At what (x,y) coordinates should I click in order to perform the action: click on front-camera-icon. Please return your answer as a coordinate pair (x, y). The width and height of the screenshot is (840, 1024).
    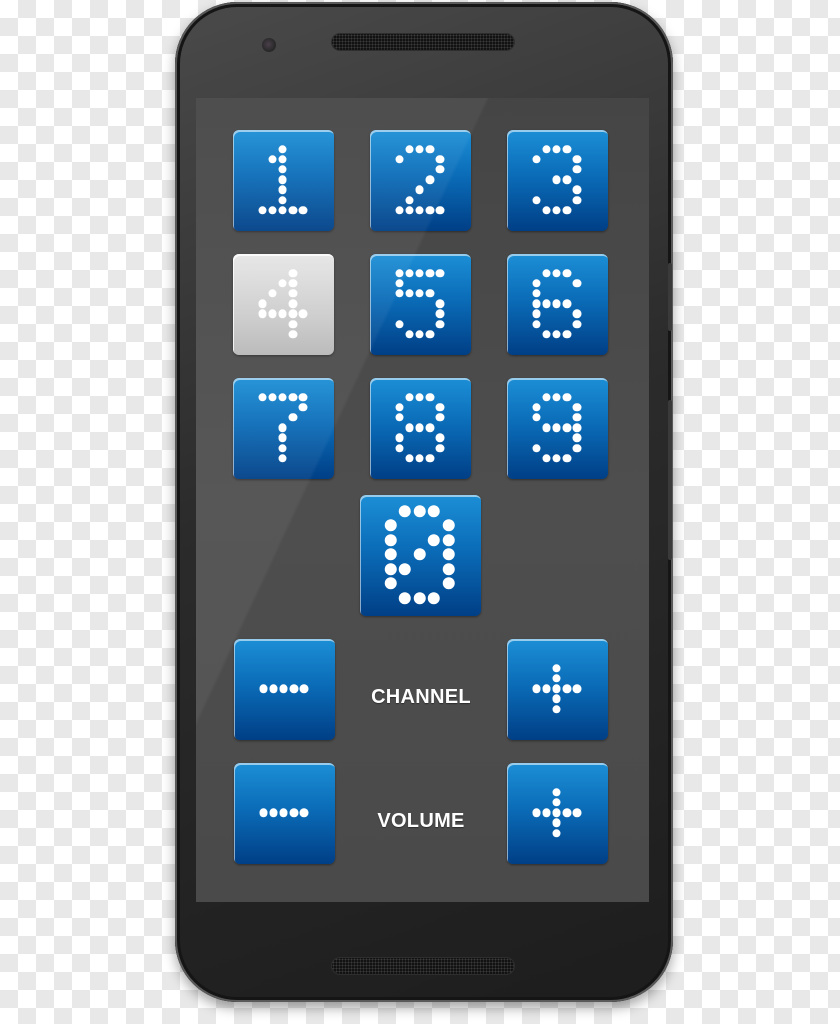
    Looking at the image, I should click on (269, 45).